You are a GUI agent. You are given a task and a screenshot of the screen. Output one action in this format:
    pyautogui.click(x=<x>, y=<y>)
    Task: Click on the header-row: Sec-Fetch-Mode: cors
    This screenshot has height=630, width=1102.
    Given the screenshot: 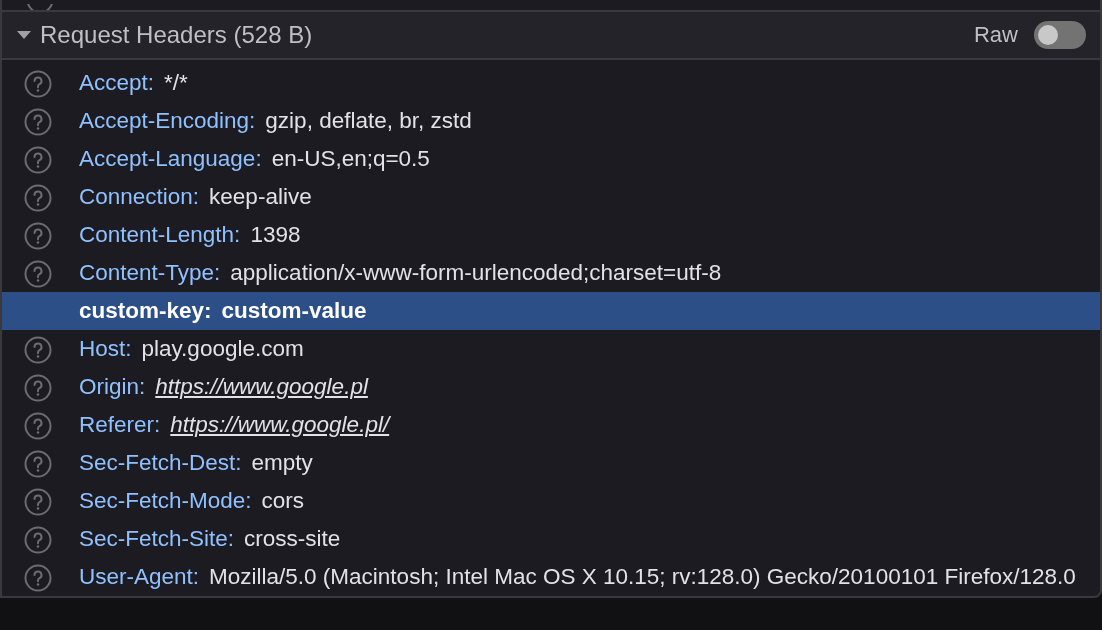 What is the action you would take?
    pyautogui.click(x=551, y=501)
    